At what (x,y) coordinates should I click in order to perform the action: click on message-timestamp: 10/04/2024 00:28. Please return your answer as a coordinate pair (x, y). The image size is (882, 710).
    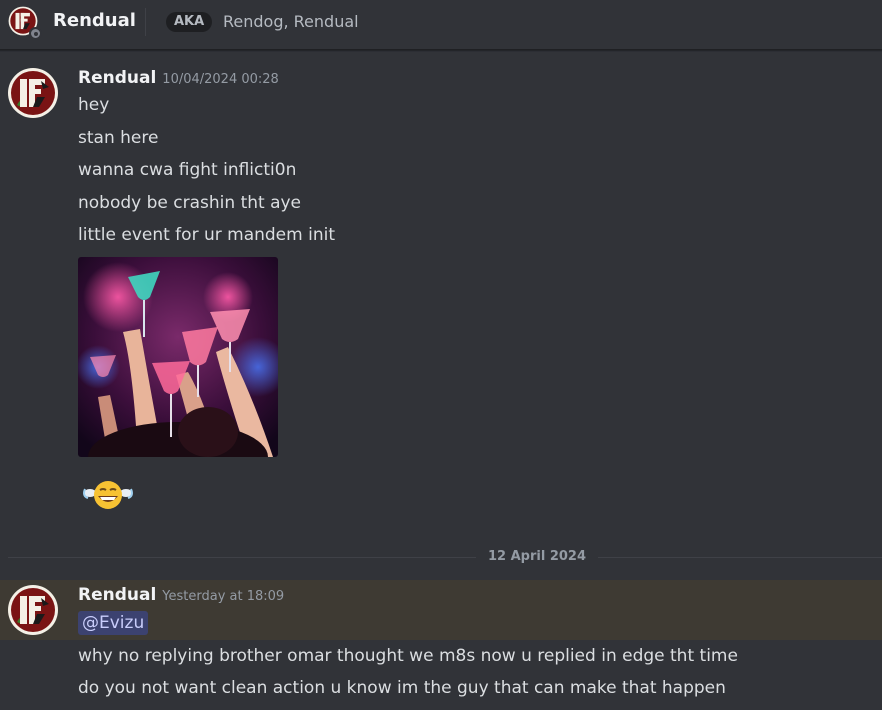
    Looking at the image, I should click on (220, 79).